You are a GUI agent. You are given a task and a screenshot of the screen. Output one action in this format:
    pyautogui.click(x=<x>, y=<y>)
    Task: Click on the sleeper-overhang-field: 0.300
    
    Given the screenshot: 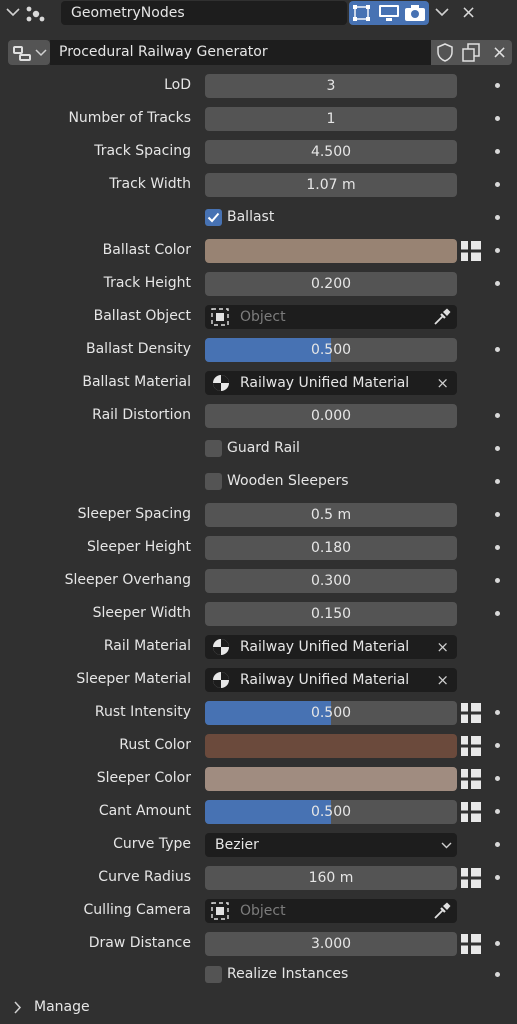 What is the action you would take?
    pyautogui.click(x=331, y=581)
    